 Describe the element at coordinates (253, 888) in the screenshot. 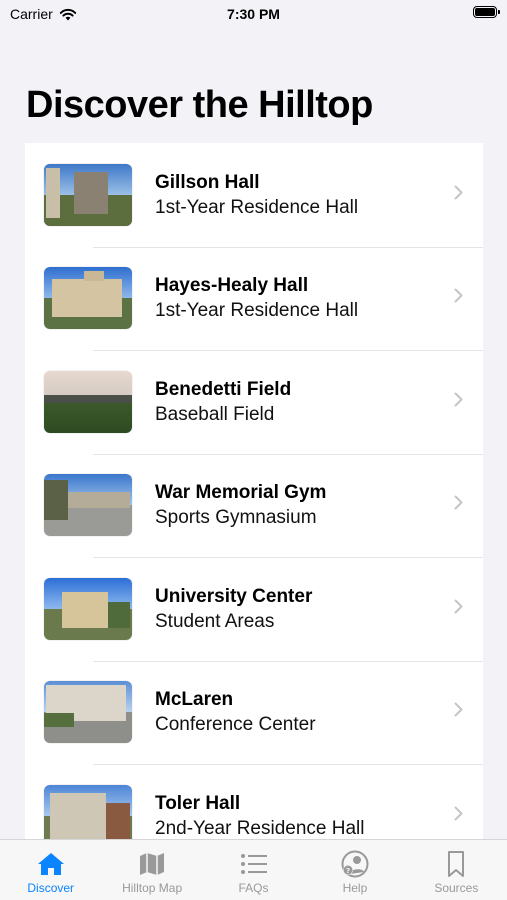

I see `tab-label: FAQs` at that location.